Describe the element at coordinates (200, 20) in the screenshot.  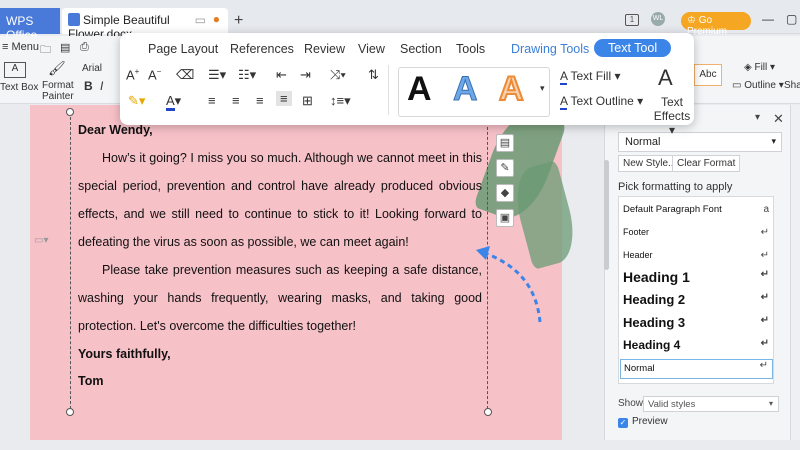
I see `screen-icon: ▭` at that location.